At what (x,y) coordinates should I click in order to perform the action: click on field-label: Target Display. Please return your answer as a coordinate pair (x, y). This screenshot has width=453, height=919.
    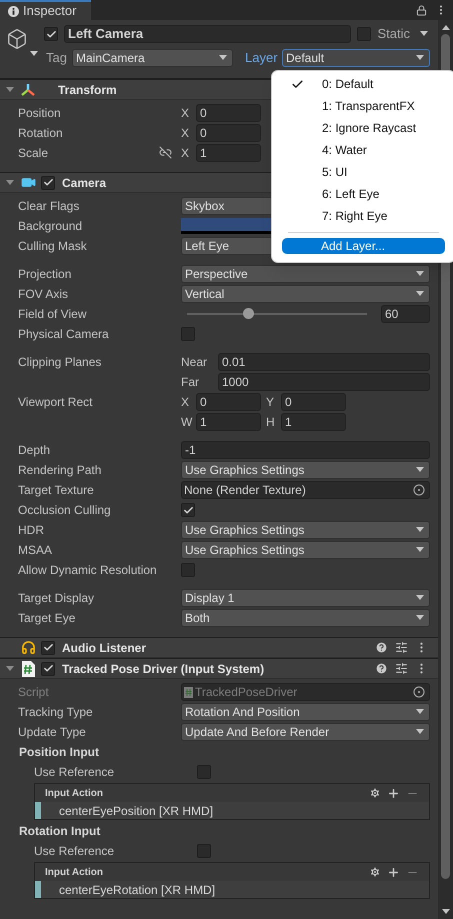
    Looking at the image, I should click on (56, 598).